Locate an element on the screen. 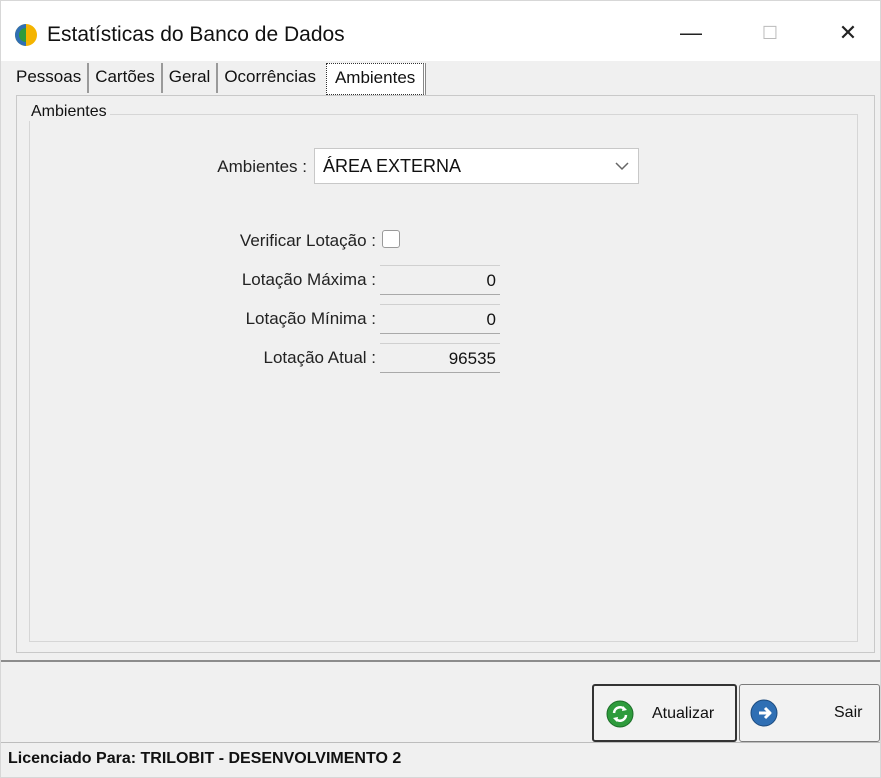 This screenshot has height=778, width=881. app-logo-icon is located at coordinates (26, 35).